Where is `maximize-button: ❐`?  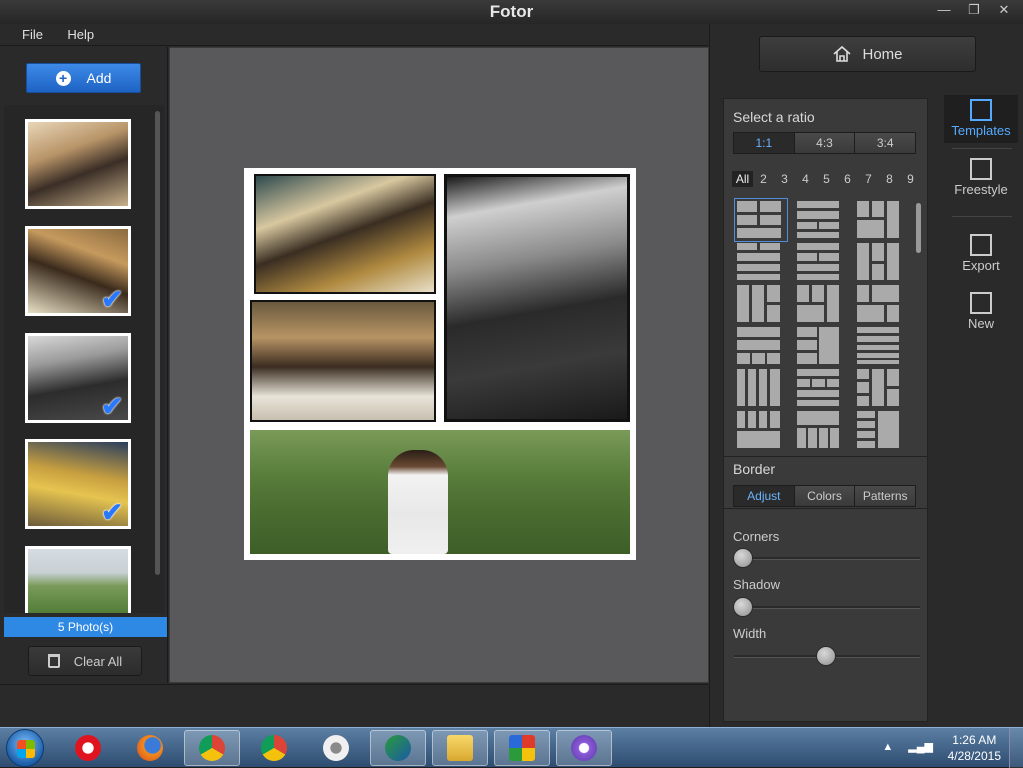
maximize-button: ❐ is located at coordinates (974, 10).